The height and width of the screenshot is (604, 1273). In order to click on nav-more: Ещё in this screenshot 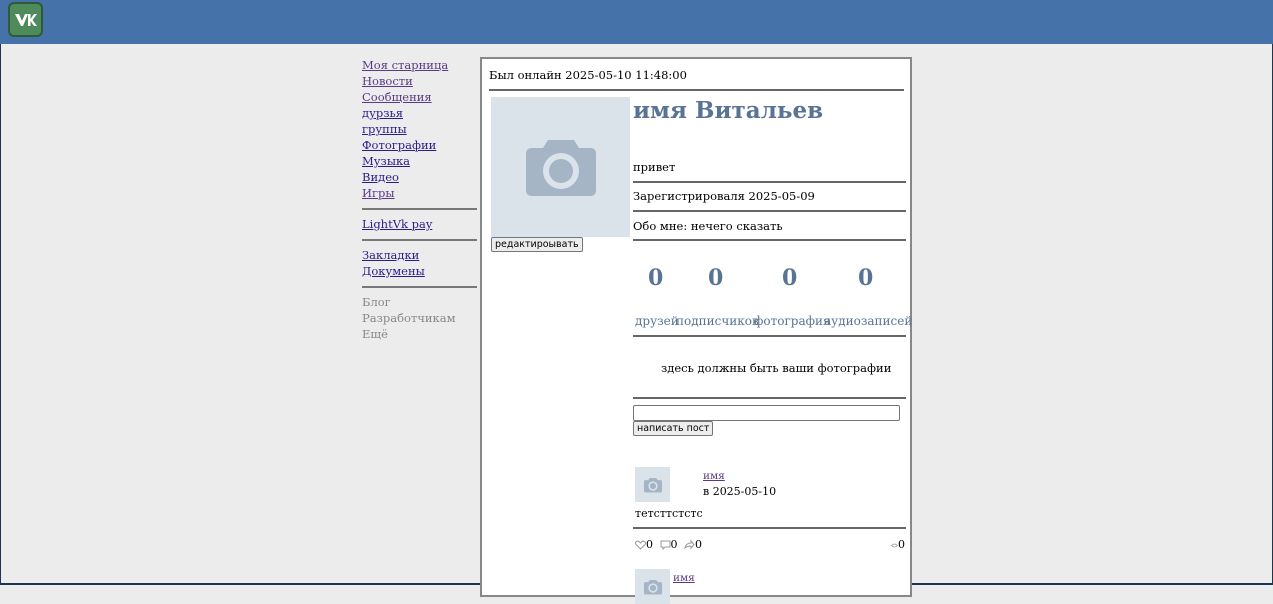, I will do `click(419, 334)`.